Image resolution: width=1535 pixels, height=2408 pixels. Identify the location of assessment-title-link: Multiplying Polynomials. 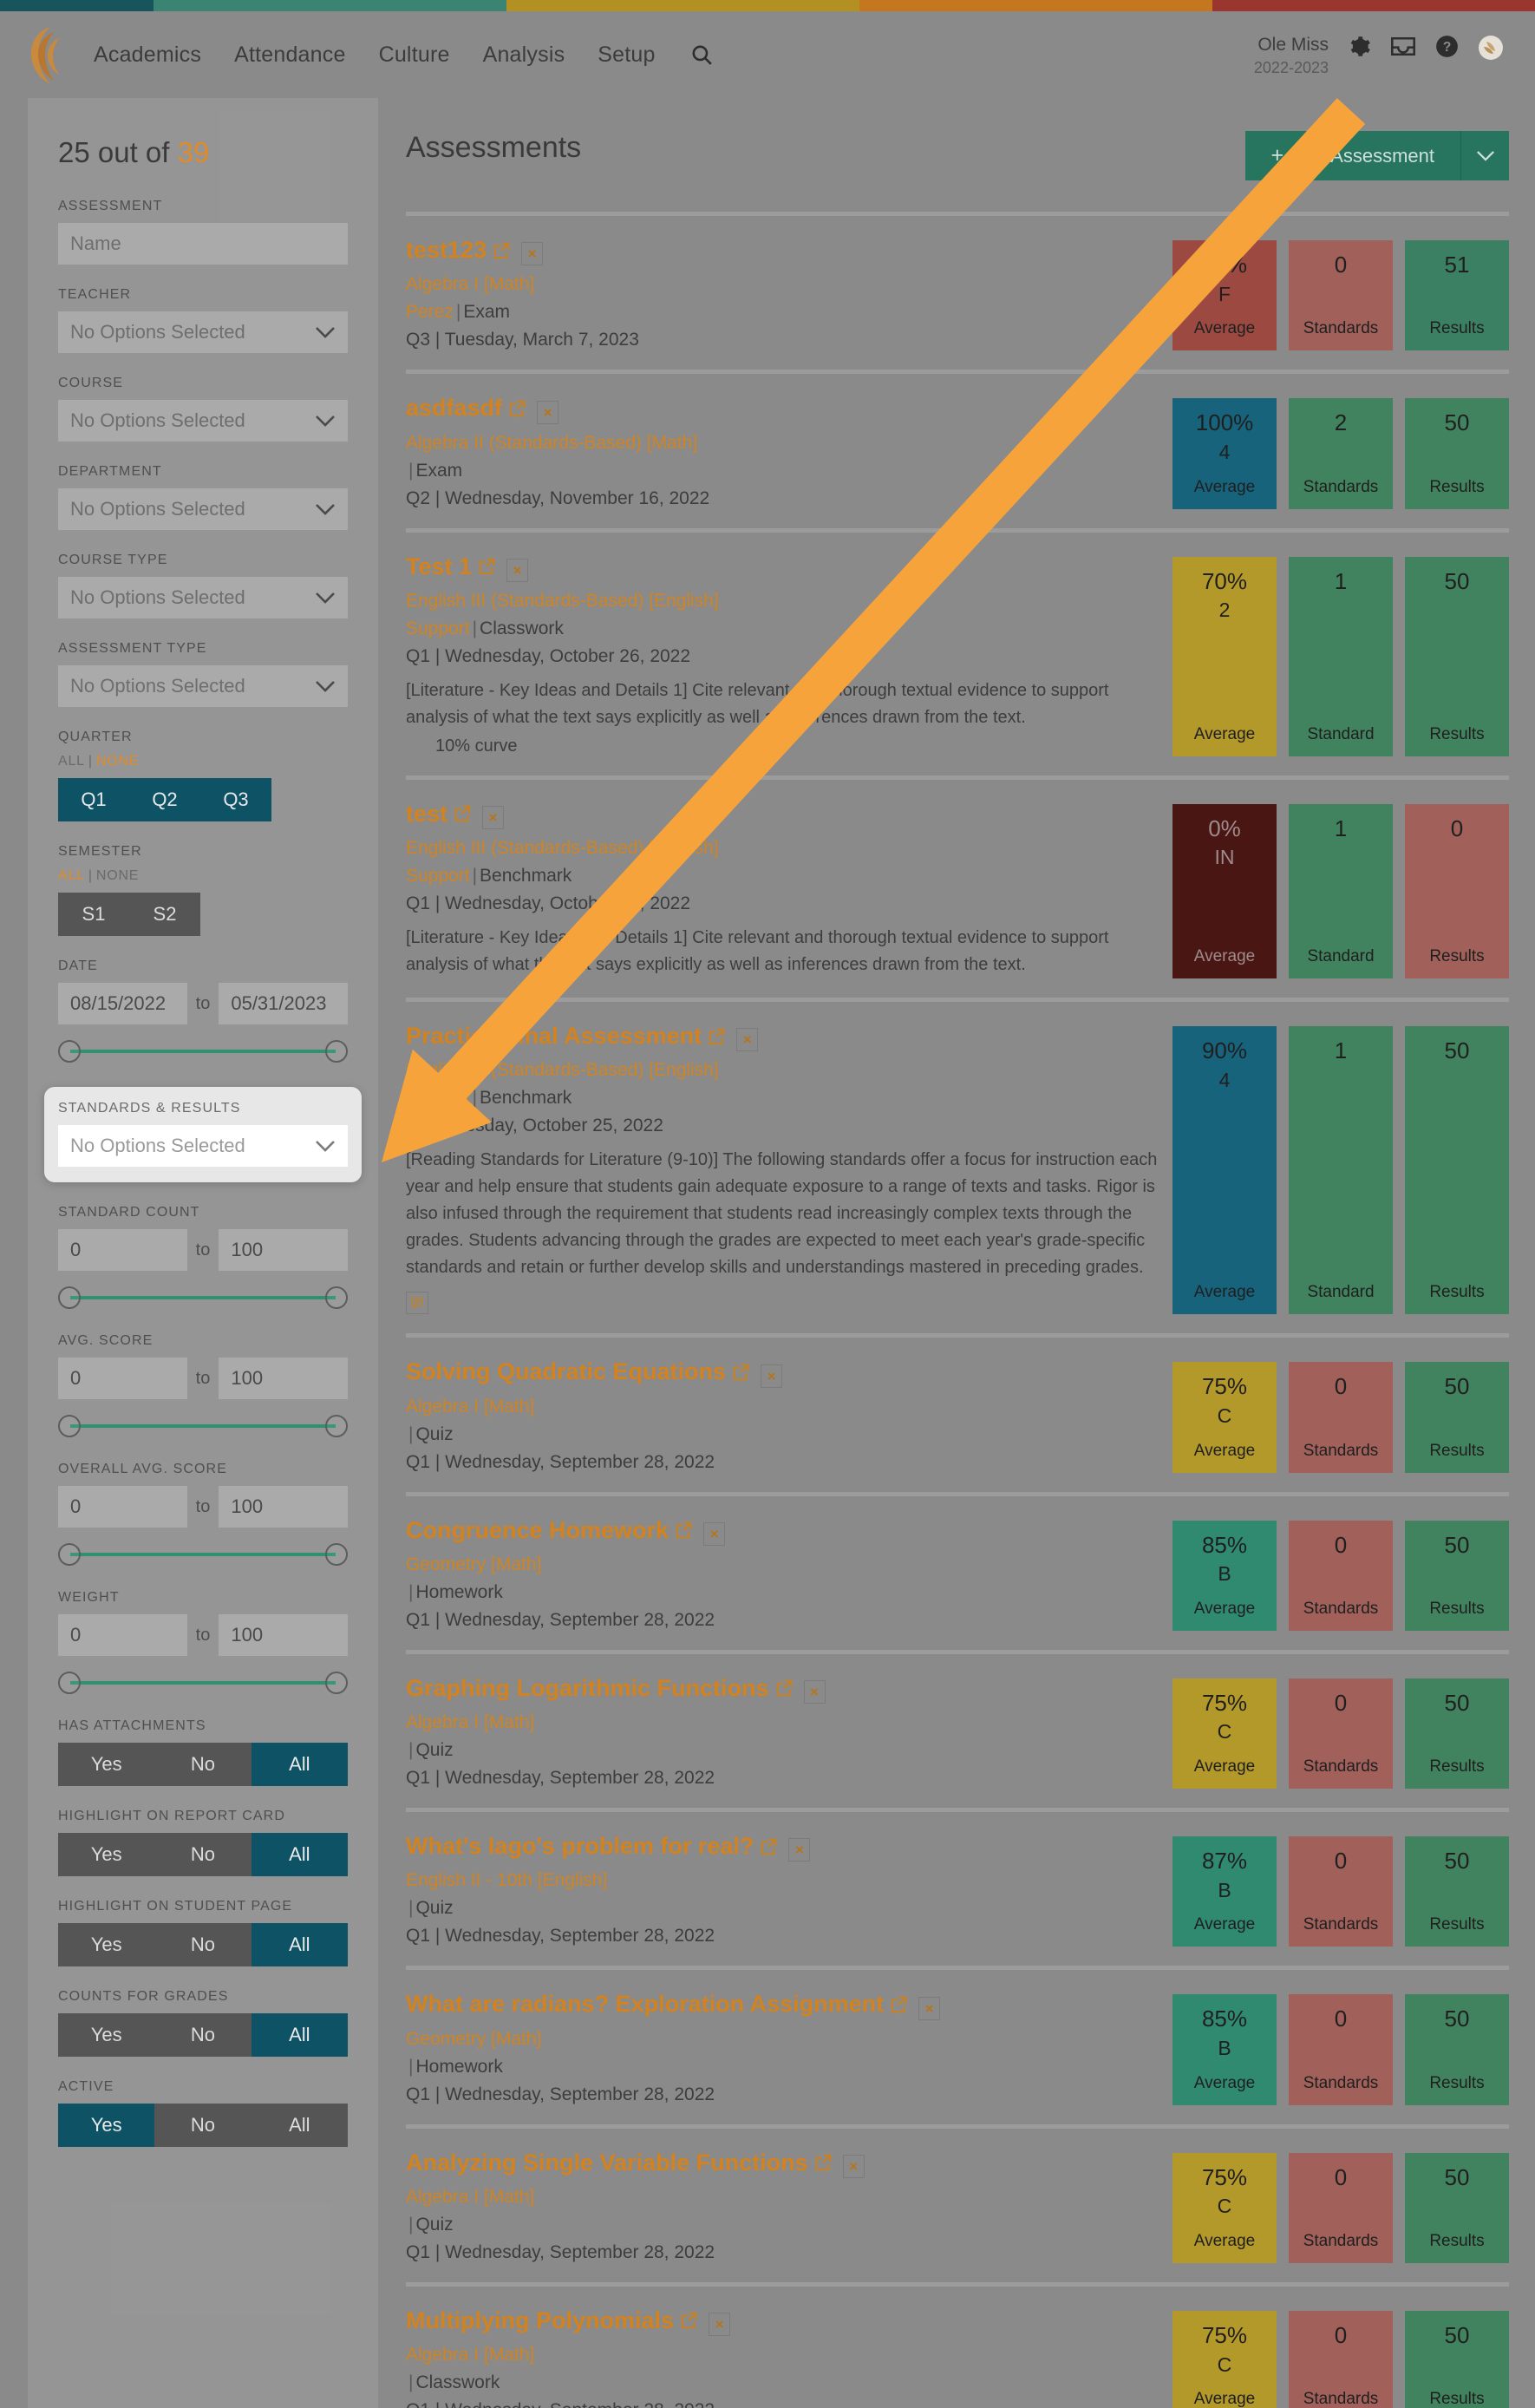
(552, 2320).